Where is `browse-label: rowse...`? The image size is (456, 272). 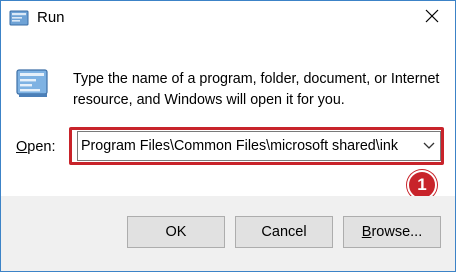
browse-label: rowse... is located at coordinates (397, 232).